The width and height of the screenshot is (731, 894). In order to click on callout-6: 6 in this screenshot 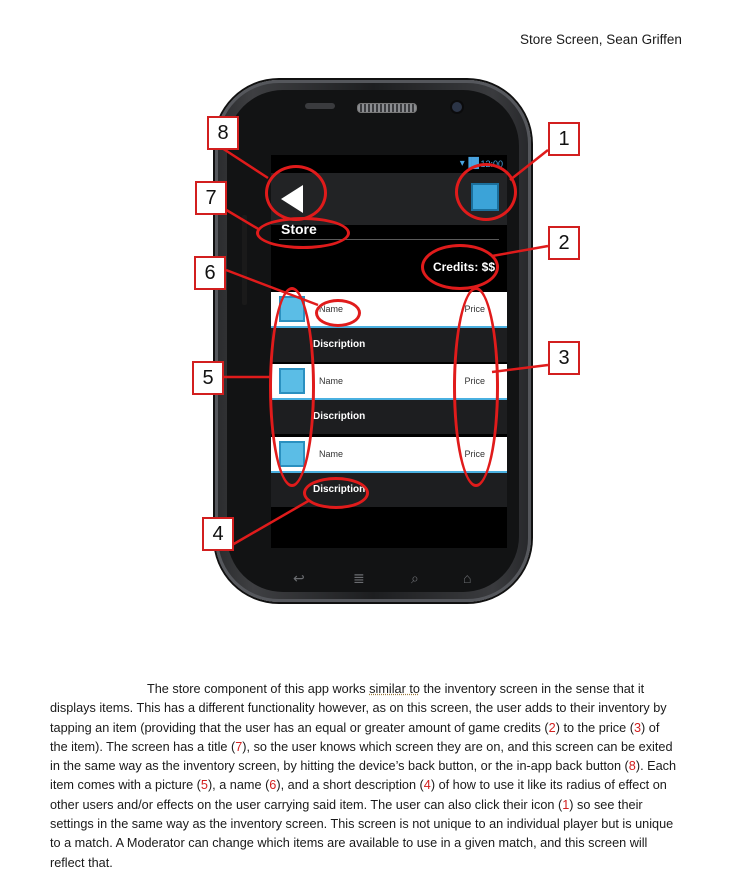, I will do `click(210, 273)`.